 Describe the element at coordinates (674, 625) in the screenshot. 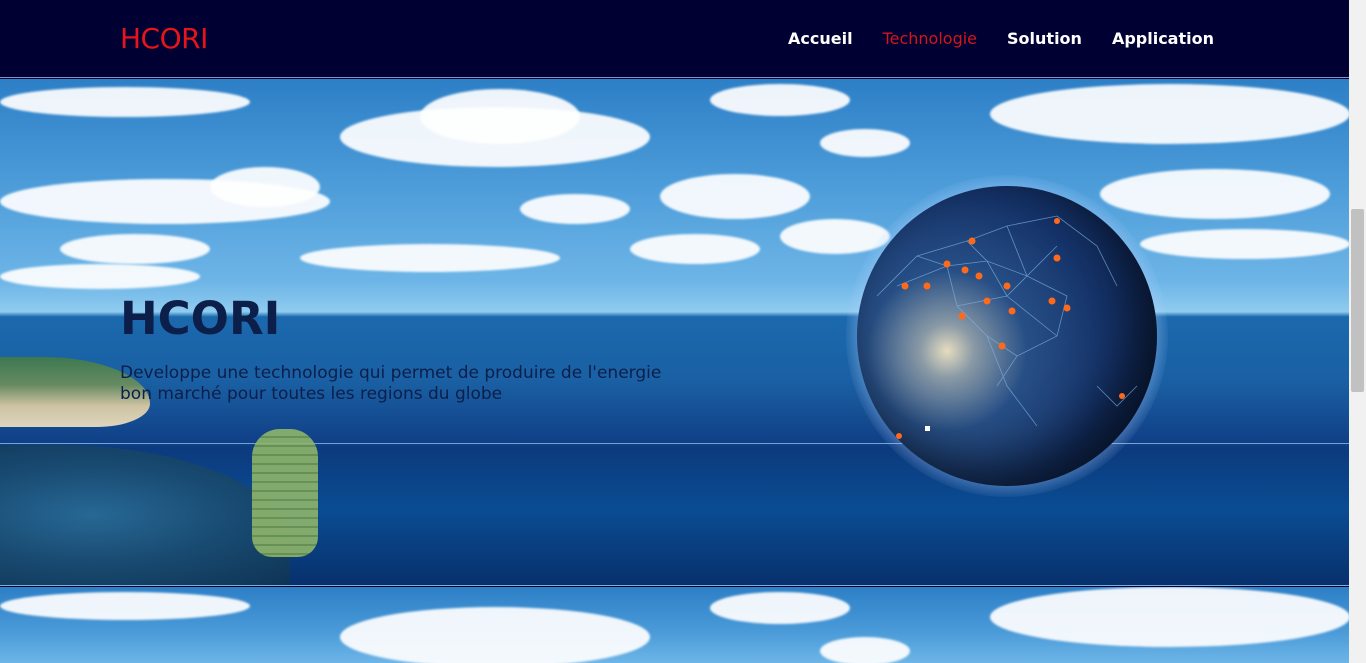

I see `hero-next-section` at that location.